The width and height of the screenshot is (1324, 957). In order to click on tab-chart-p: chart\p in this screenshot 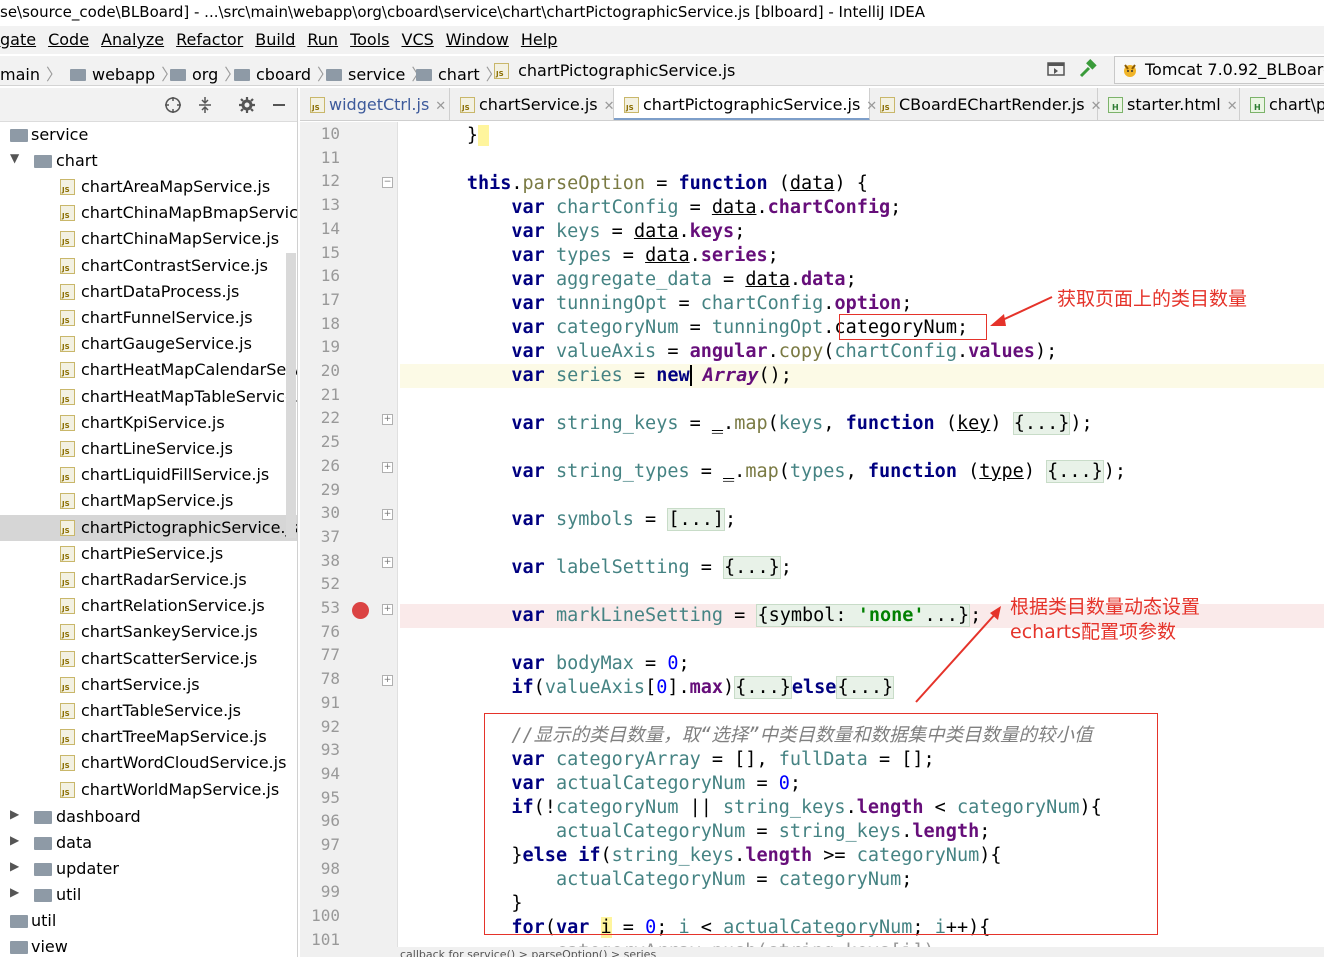, I will do `click(1282, 104)`.